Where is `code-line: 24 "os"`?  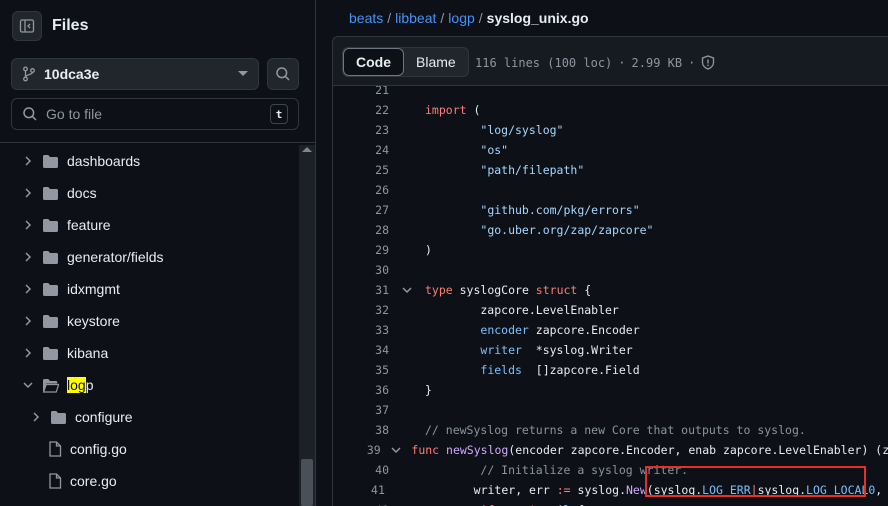 code-line: 24 "os" is located at coordinates (610, 150).